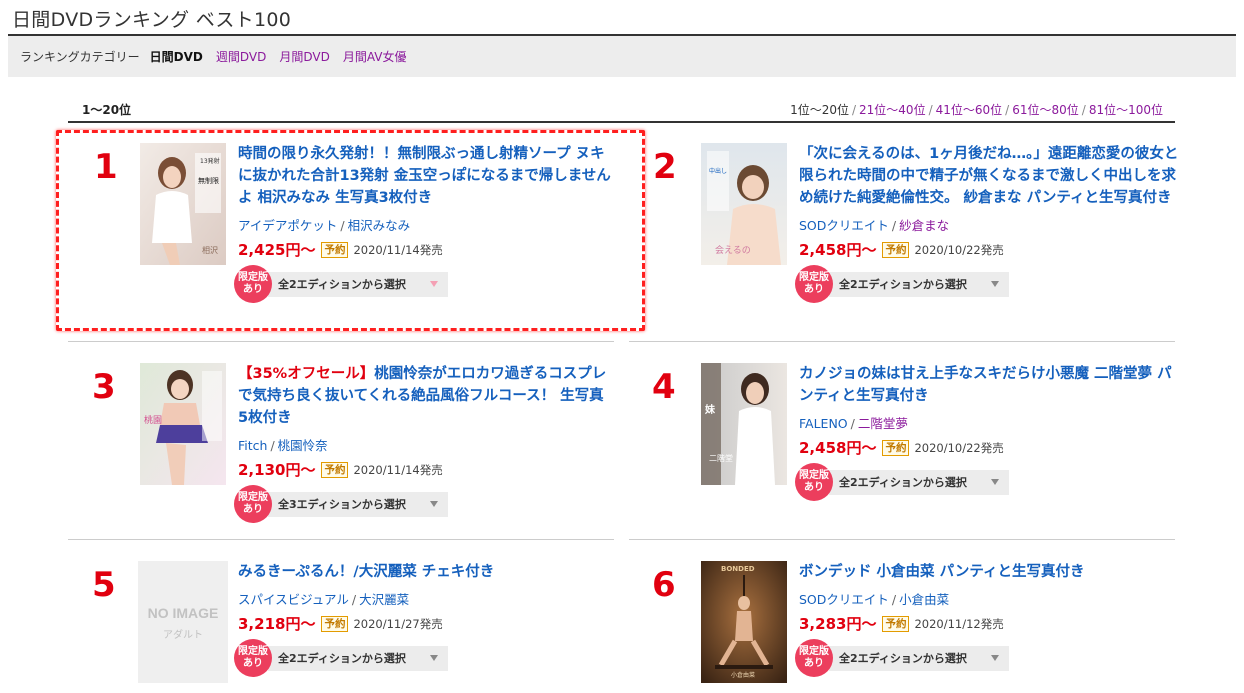  Describe the element at coordinates (252, 445) in the screenshot. I see `maker-link: Fitch` at that location.